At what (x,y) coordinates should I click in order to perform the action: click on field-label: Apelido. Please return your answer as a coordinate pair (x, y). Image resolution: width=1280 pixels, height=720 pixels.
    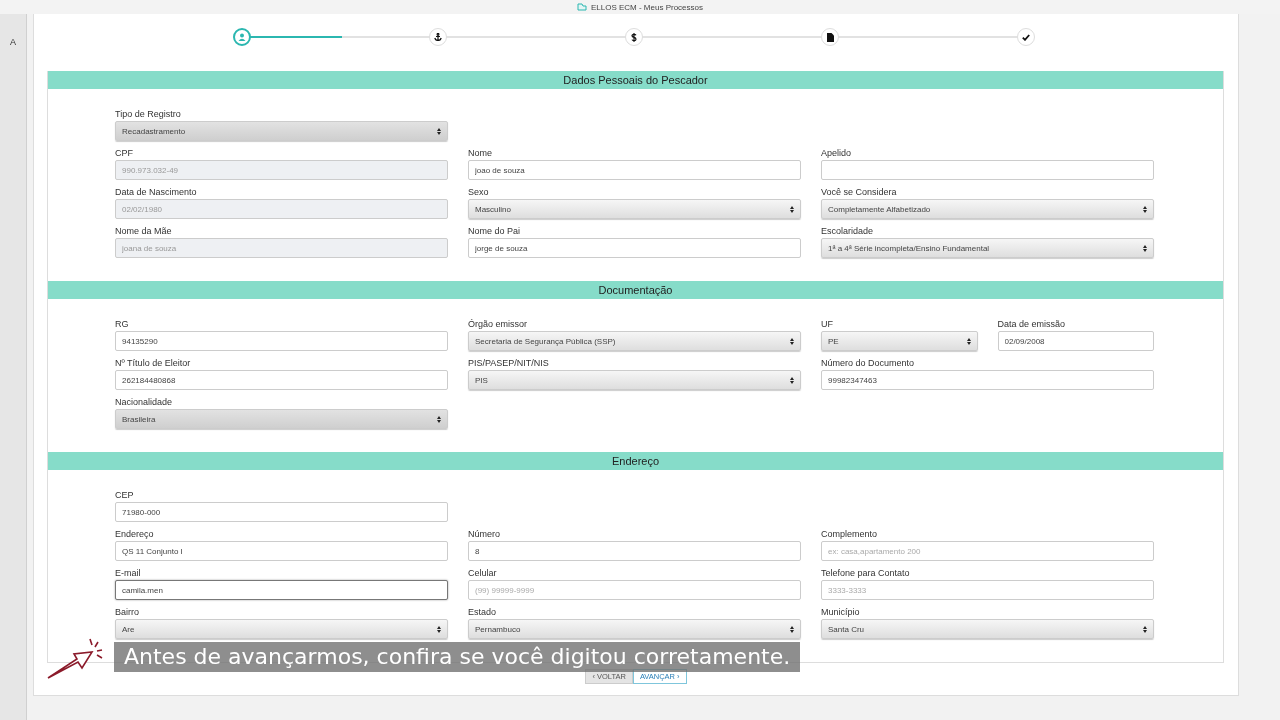
    Looking at the image, I should click on (836, 153).